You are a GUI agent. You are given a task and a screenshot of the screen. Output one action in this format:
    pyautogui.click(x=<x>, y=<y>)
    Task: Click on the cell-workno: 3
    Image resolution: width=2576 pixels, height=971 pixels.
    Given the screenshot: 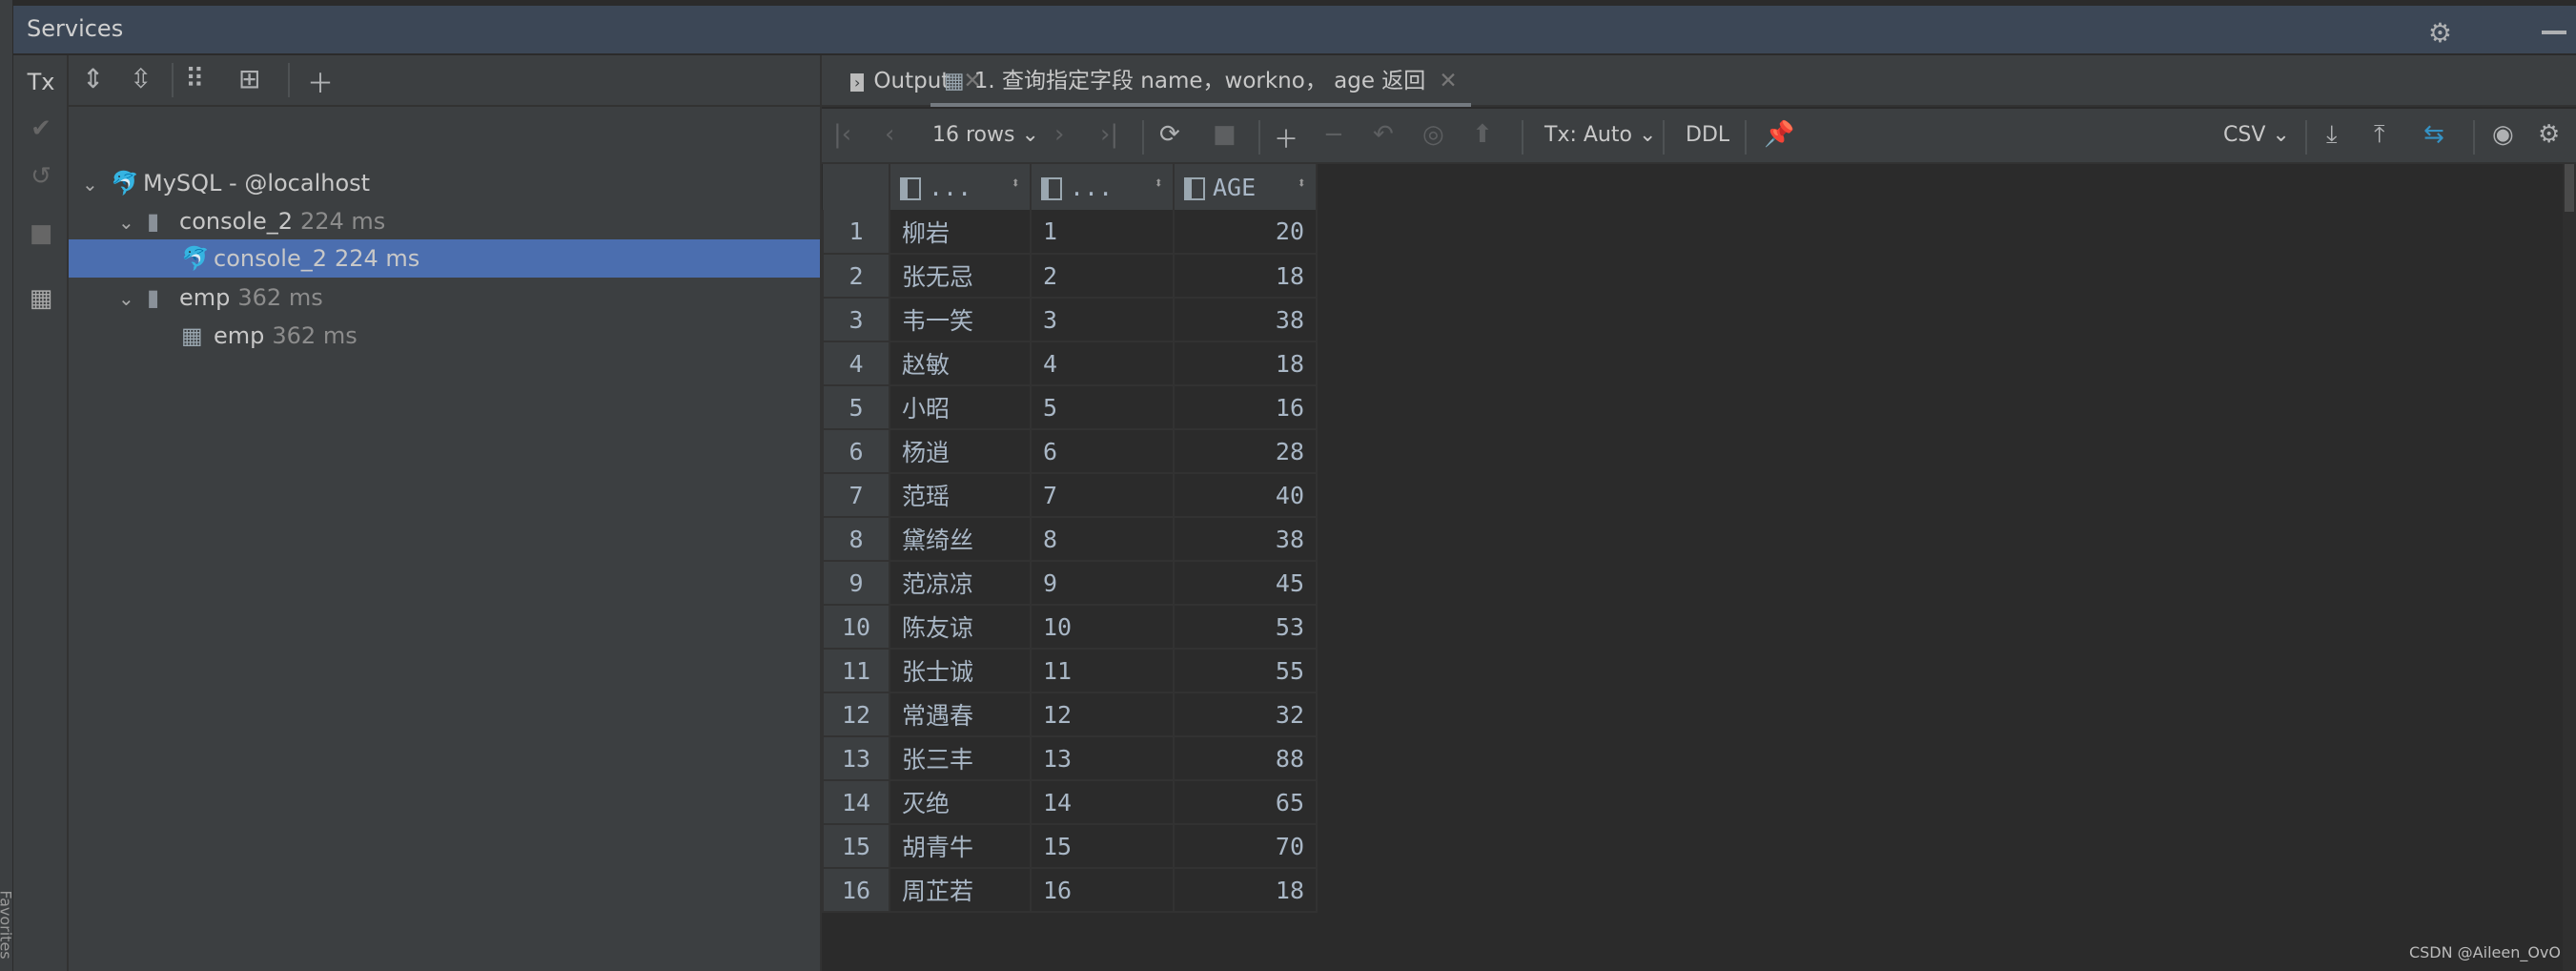 What is the action you would take?
    pyautogui.click(x=1102, y=320)
    